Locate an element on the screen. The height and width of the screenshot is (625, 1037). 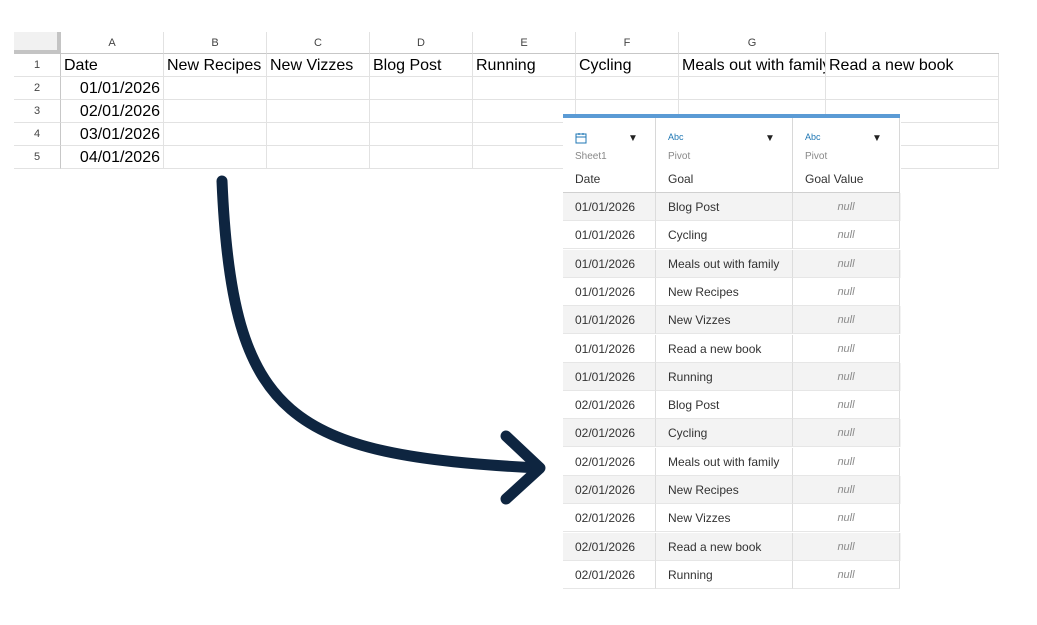
column-name: Date is located at coordinates (588, 179).